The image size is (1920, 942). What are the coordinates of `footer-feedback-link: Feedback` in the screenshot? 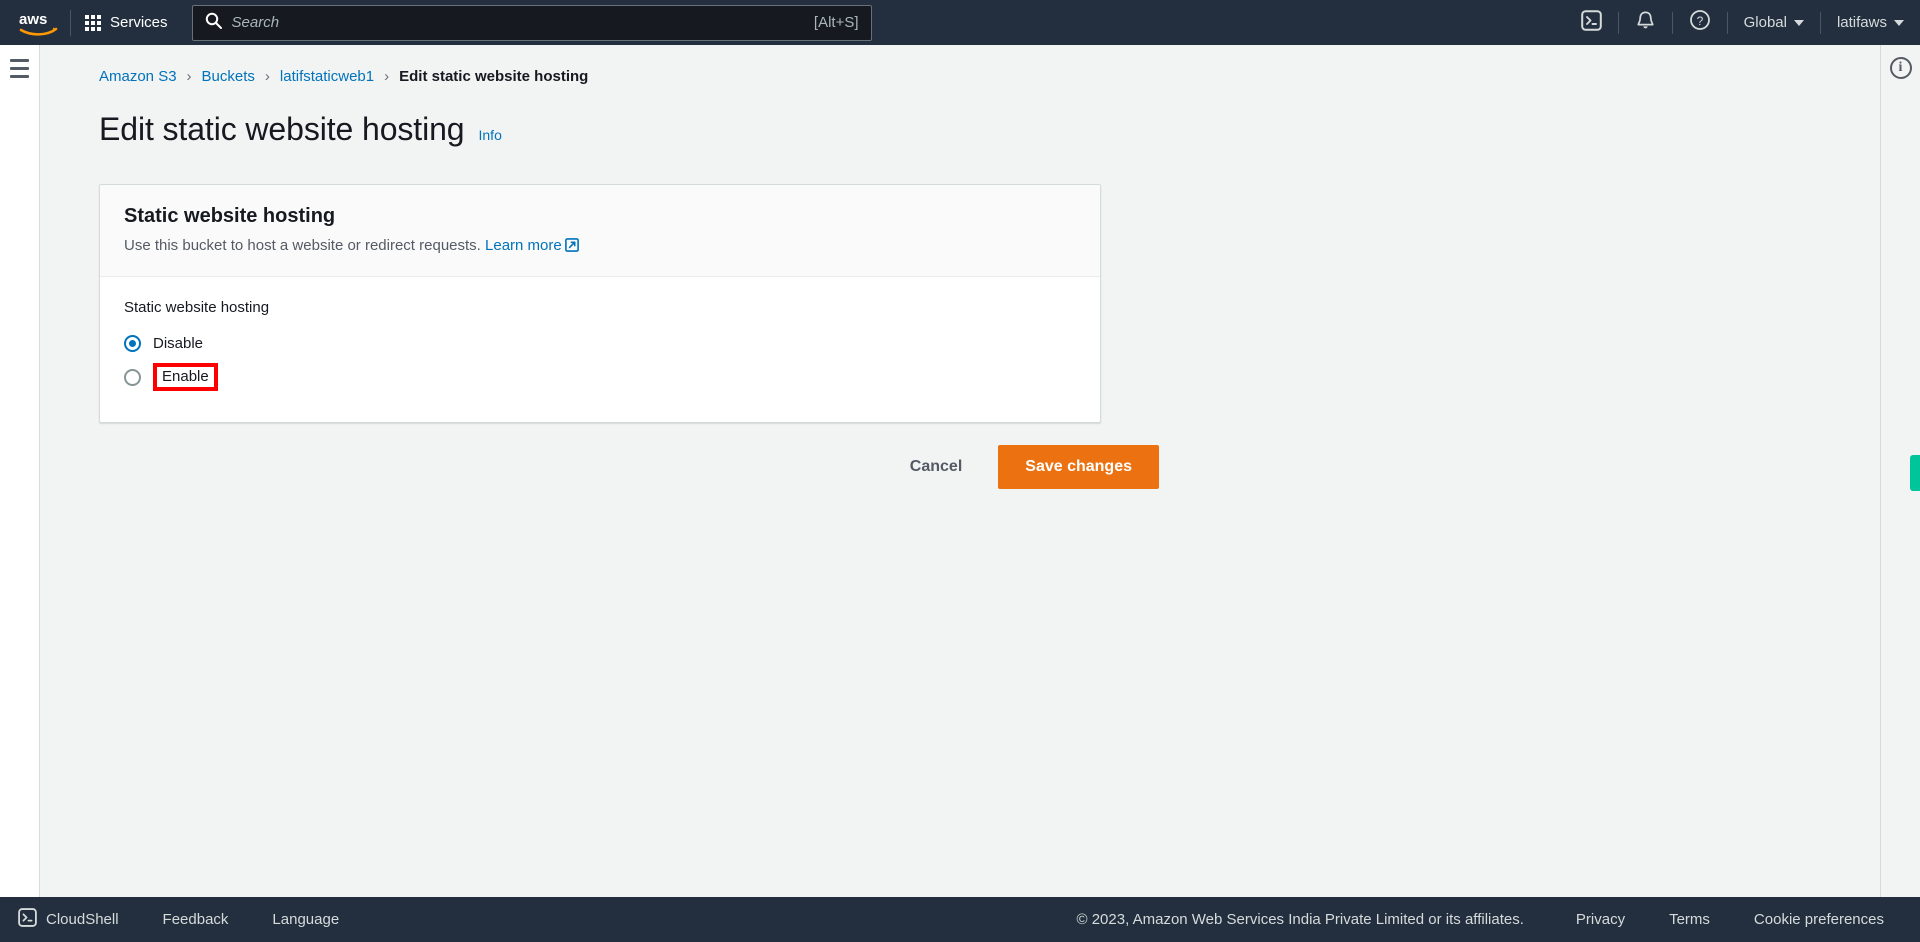 It's located at (196, 919).